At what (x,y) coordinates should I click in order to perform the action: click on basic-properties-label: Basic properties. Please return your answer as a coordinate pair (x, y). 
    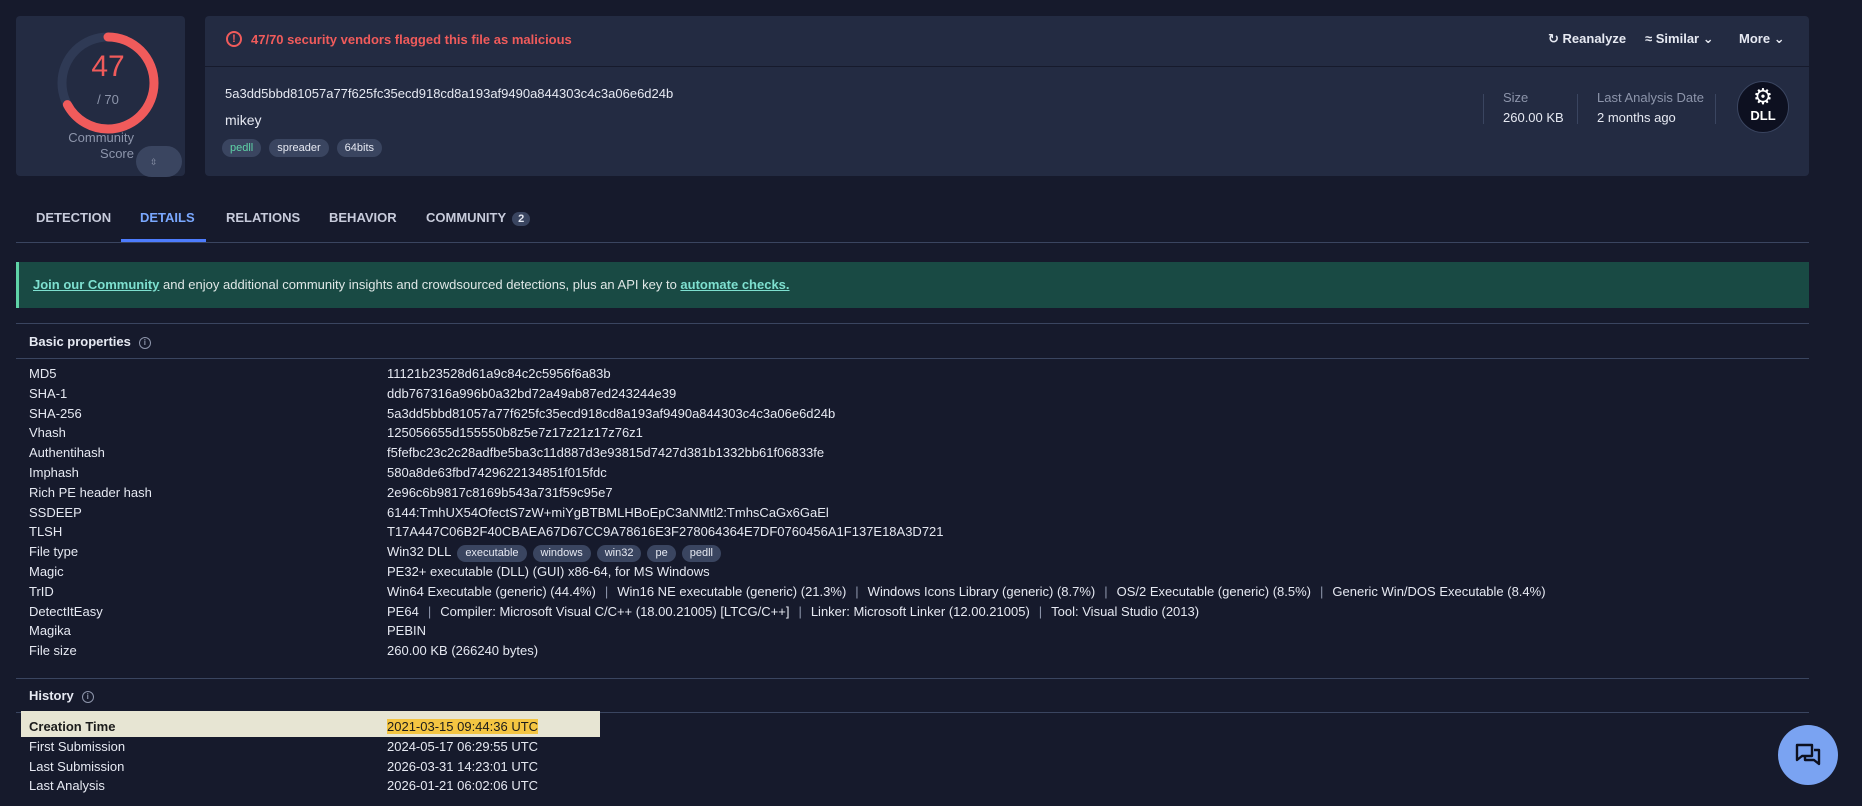
    Looking at the image, I should click on (80, 341).